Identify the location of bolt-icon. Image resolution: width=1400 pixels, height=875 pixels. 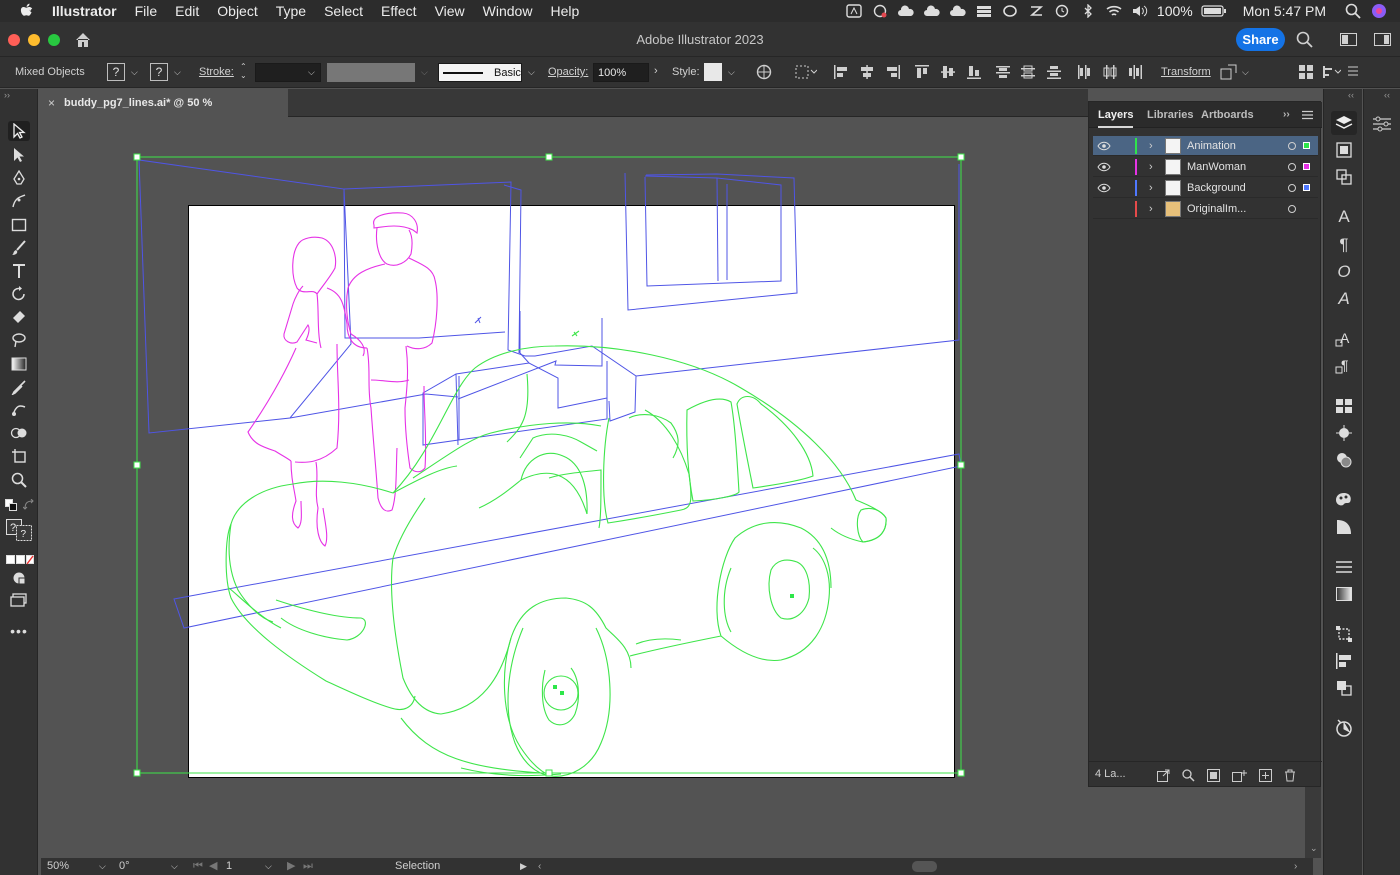
(1036, 11).